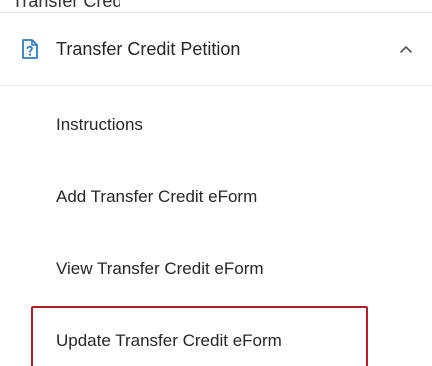 The width and height of the screenshot is (432, 366). Describe the element at coordinates (216, 85) in the screenshot. I see `divider` at that location.